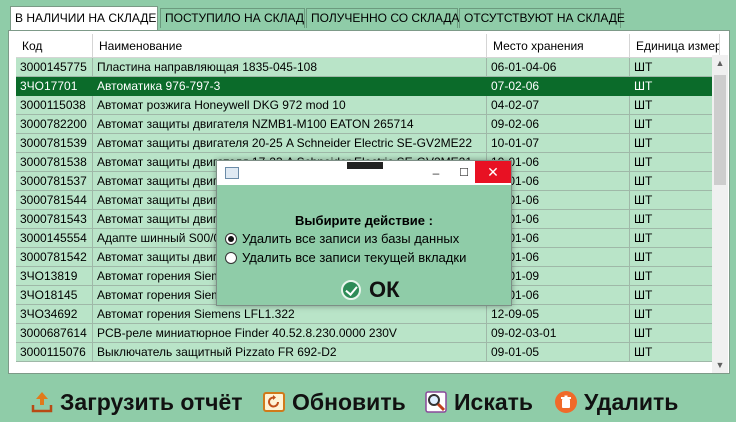  Describe the element at coordinates (290, 105) in the screenshot. I see `cell-name: Автомат розжига Honeywell DKG 972 mod 10` at that location.